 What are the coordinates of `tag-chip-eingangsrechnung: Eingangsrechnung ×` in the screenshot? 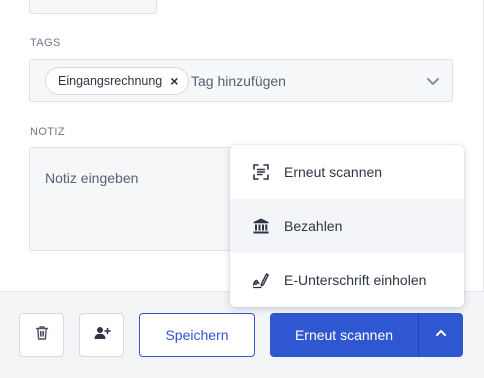 It's located at (117, 81).